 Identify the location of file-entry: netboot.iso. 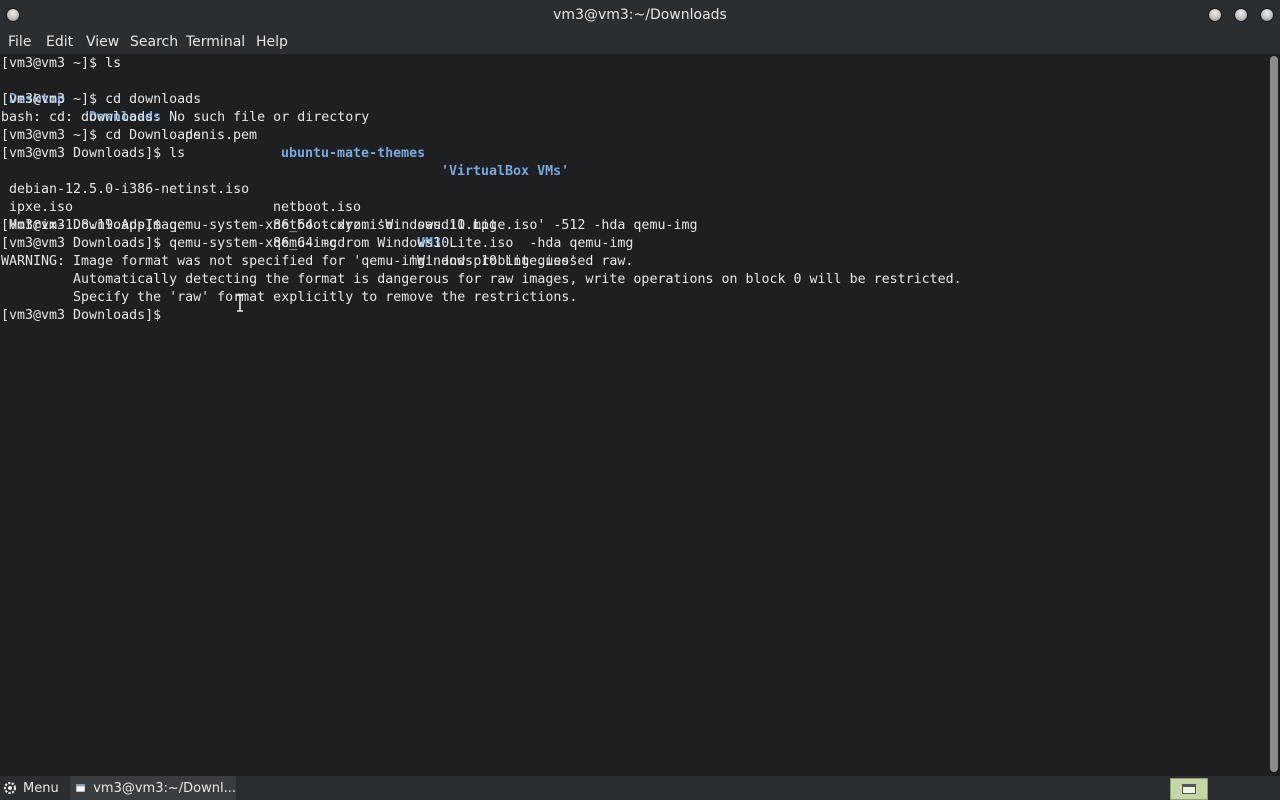
(317, 207).